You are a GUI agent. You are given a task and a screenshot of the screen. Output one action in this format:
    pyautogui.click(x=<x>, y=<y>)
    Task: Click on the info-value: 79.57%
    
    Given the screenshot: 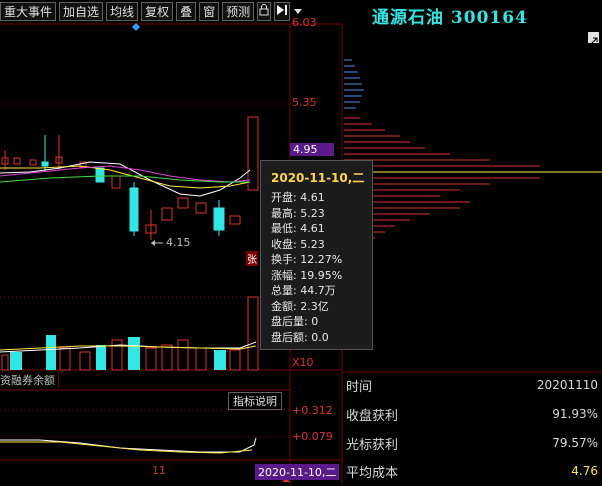 What is the action you would take?
    pyautogui.click(x=575, y=443)
    